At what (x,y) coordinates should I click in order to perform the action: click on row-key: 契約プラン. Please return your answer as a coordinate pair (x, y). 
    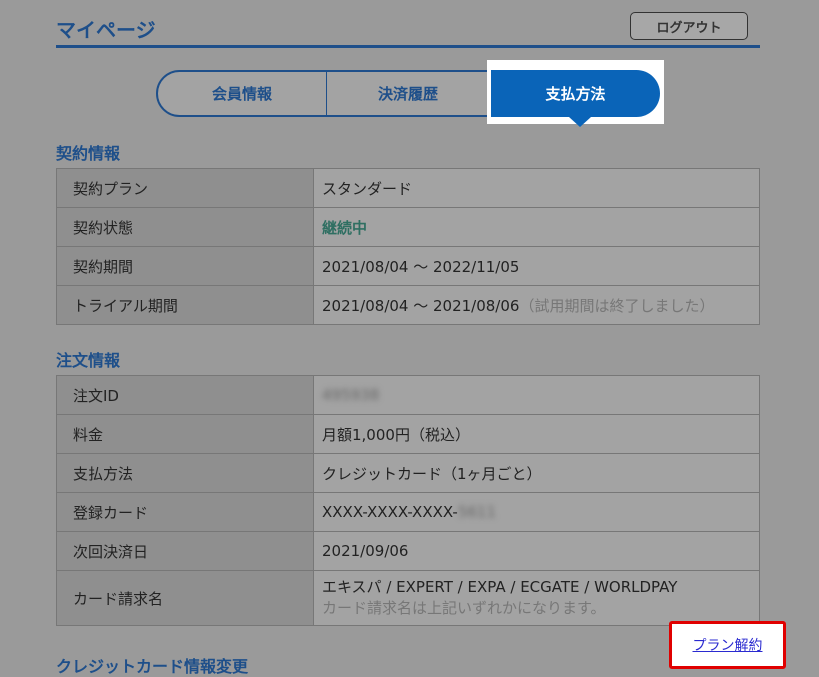
    Looking at the image, I should click on (185, 188).